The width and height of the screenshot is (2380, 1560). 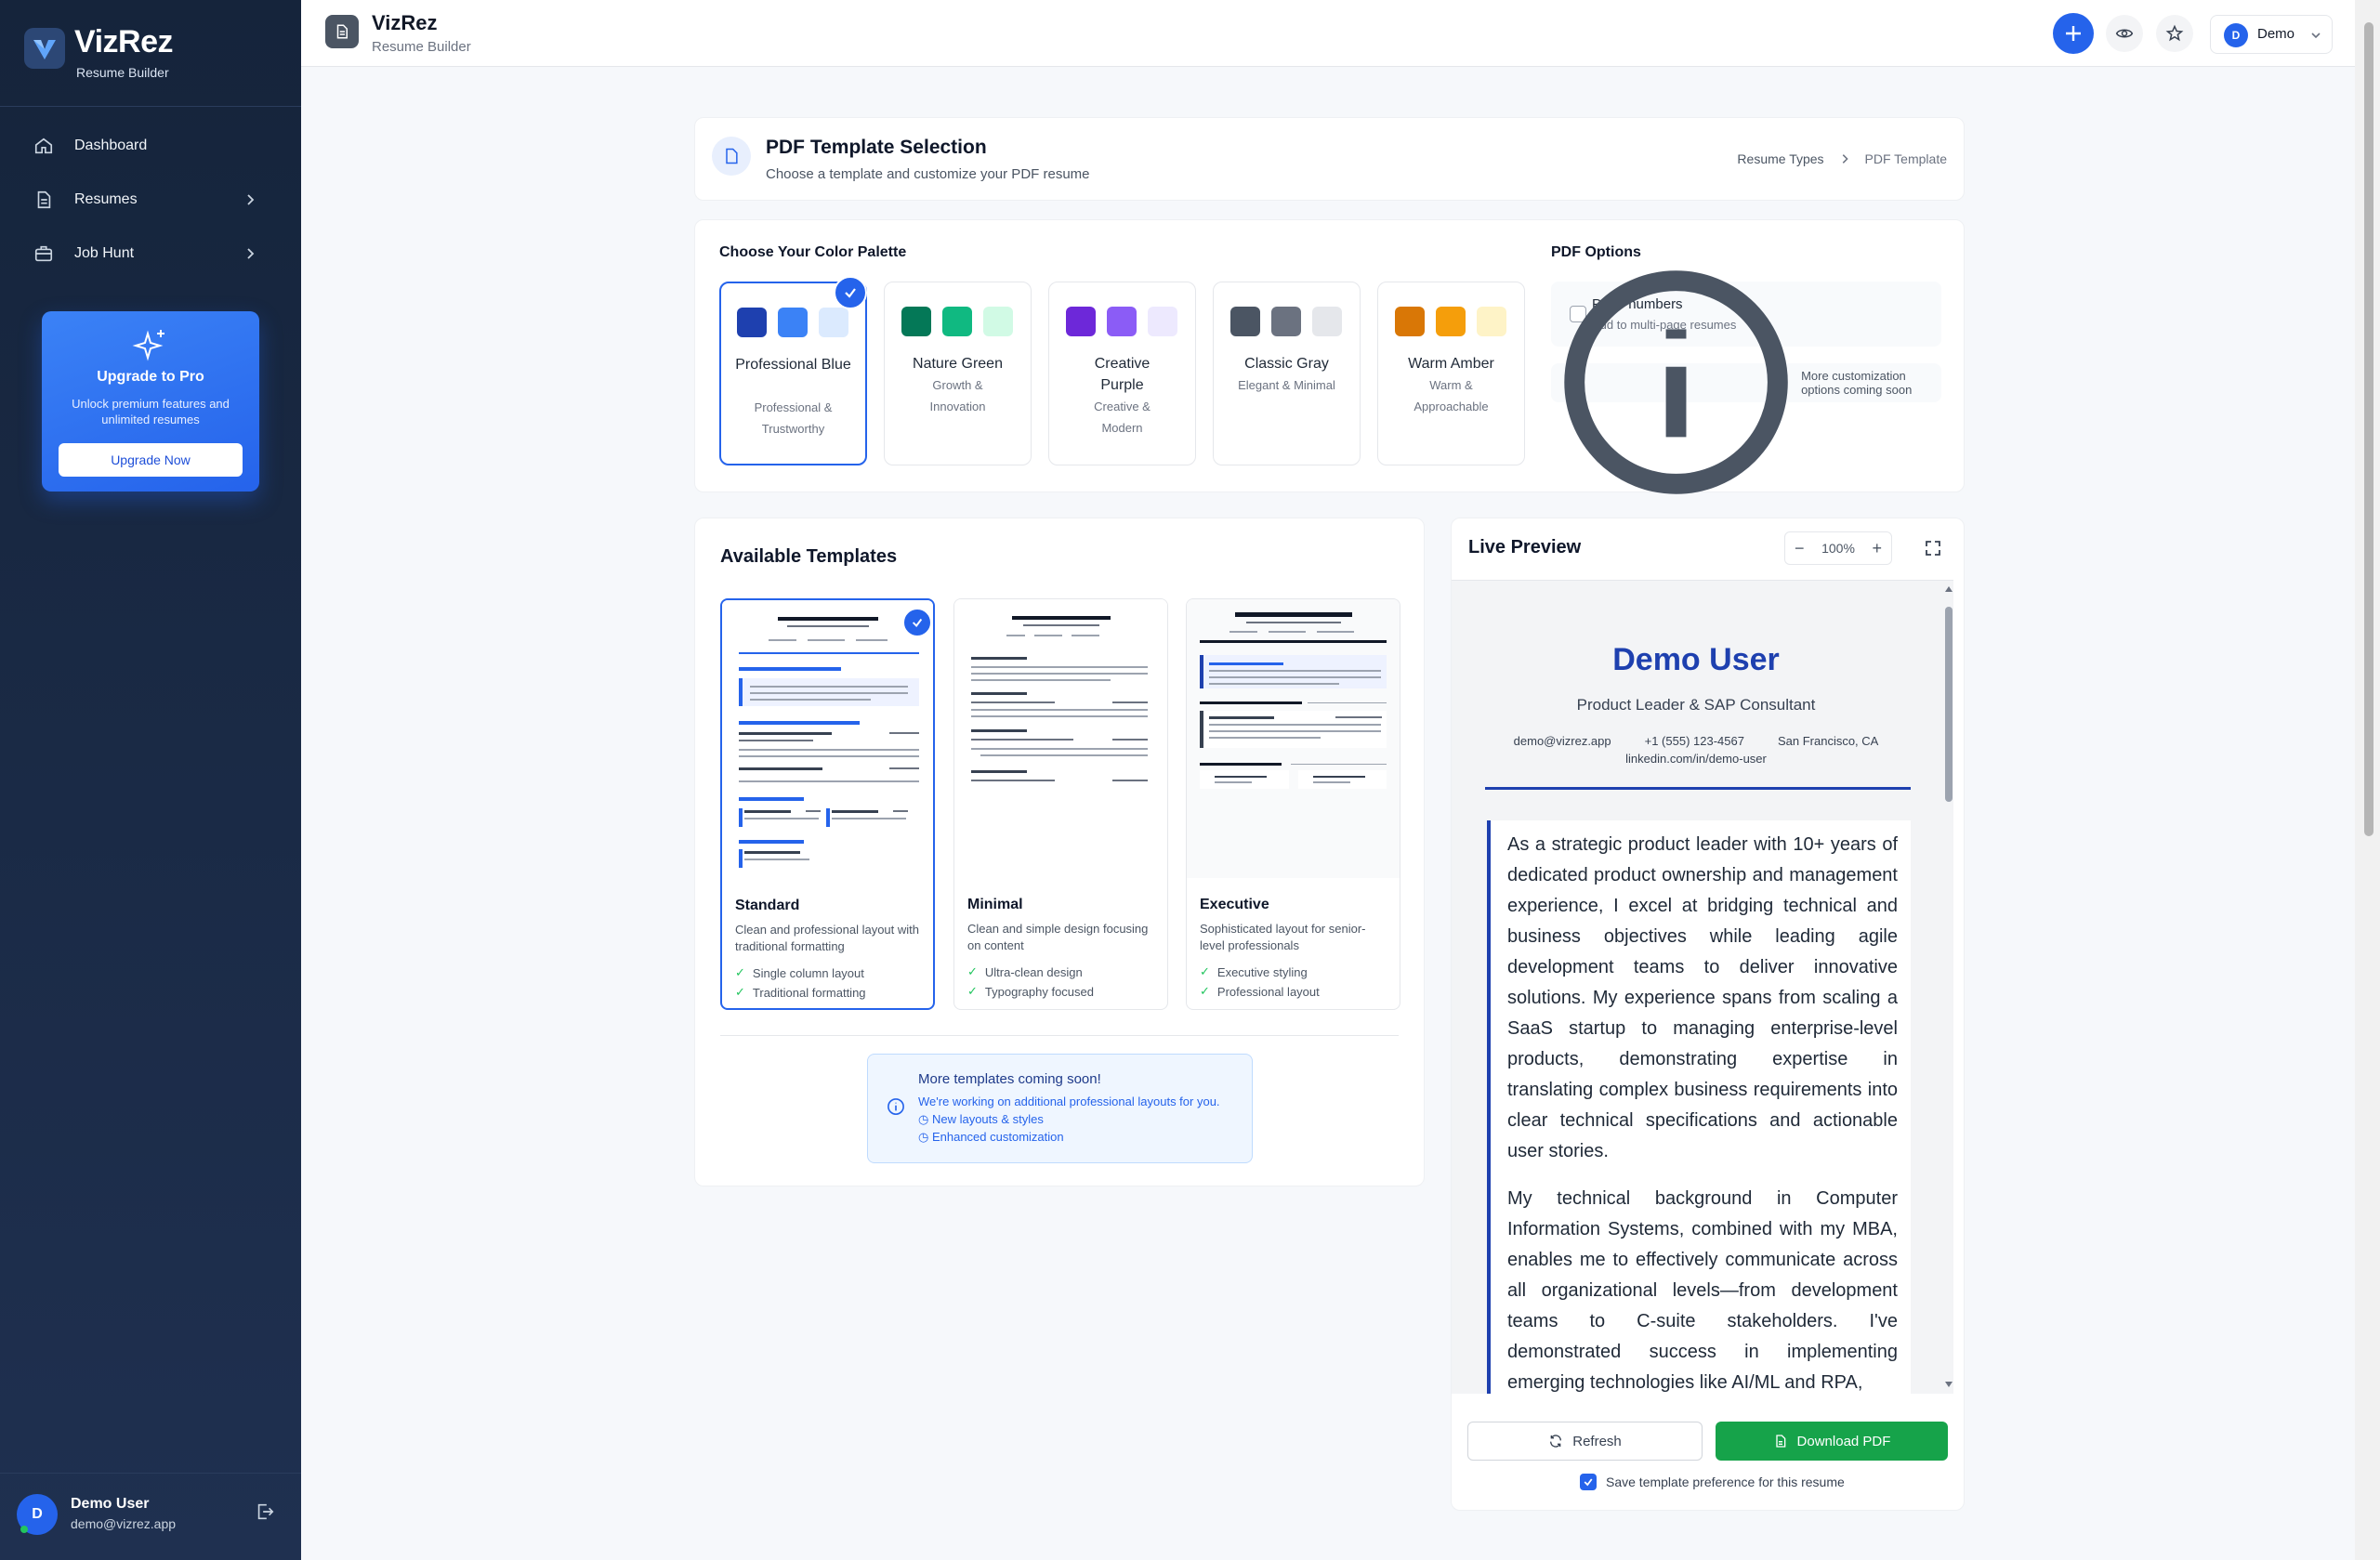 What do you see at coordinates (2316, 36) in the screenshot?
I see `chevron-down-icon` at bounding box center [2316, 36].